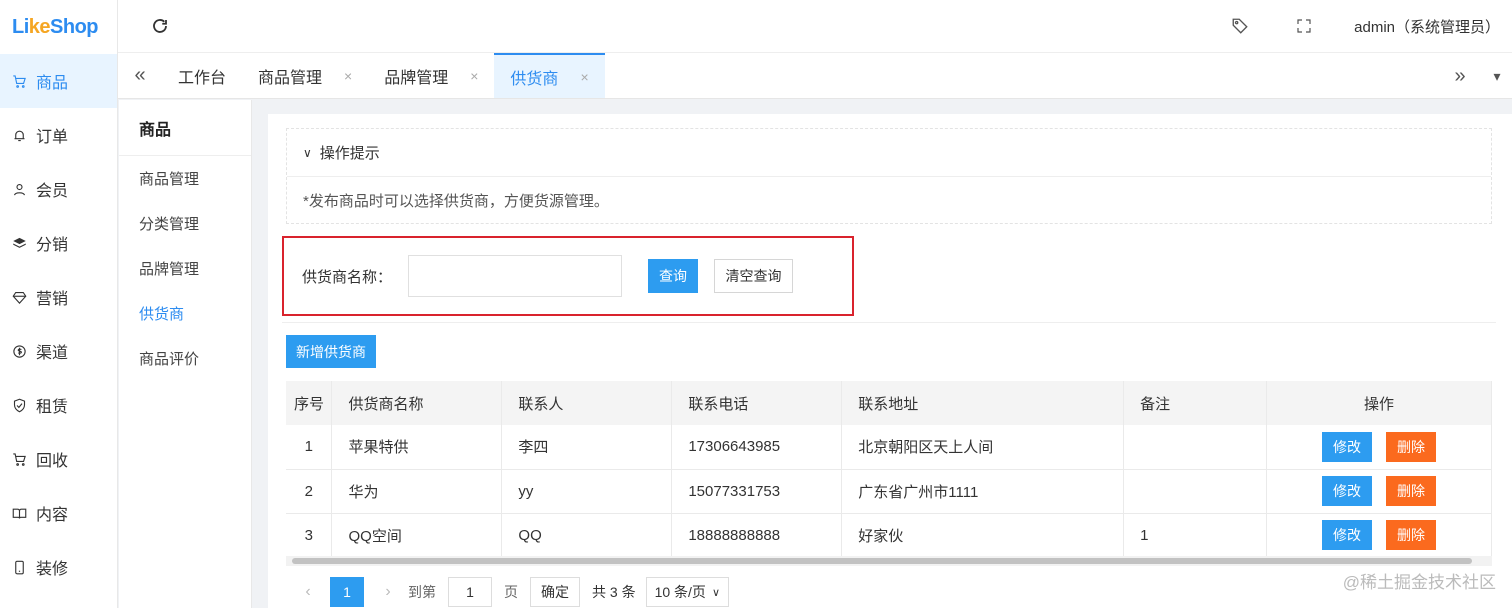 The width and height of the screenshot is (1512, 608). I want to click on app-logo: Li ke Shop, so click(58, 27).